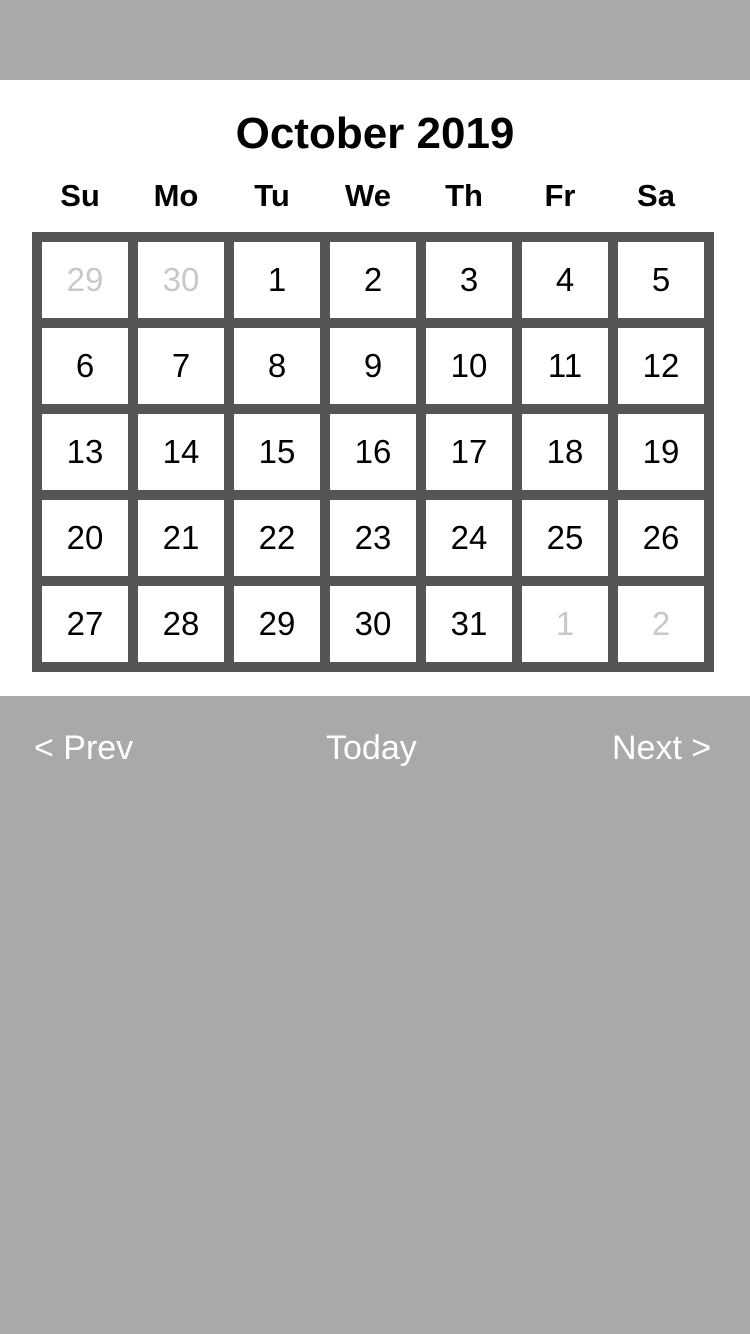 This screenshot has height=1334, width=750. What do you see at coordinates (373, 366) in the screenshot?
I see `day-cell: 9` at bounding box center [373, 366].